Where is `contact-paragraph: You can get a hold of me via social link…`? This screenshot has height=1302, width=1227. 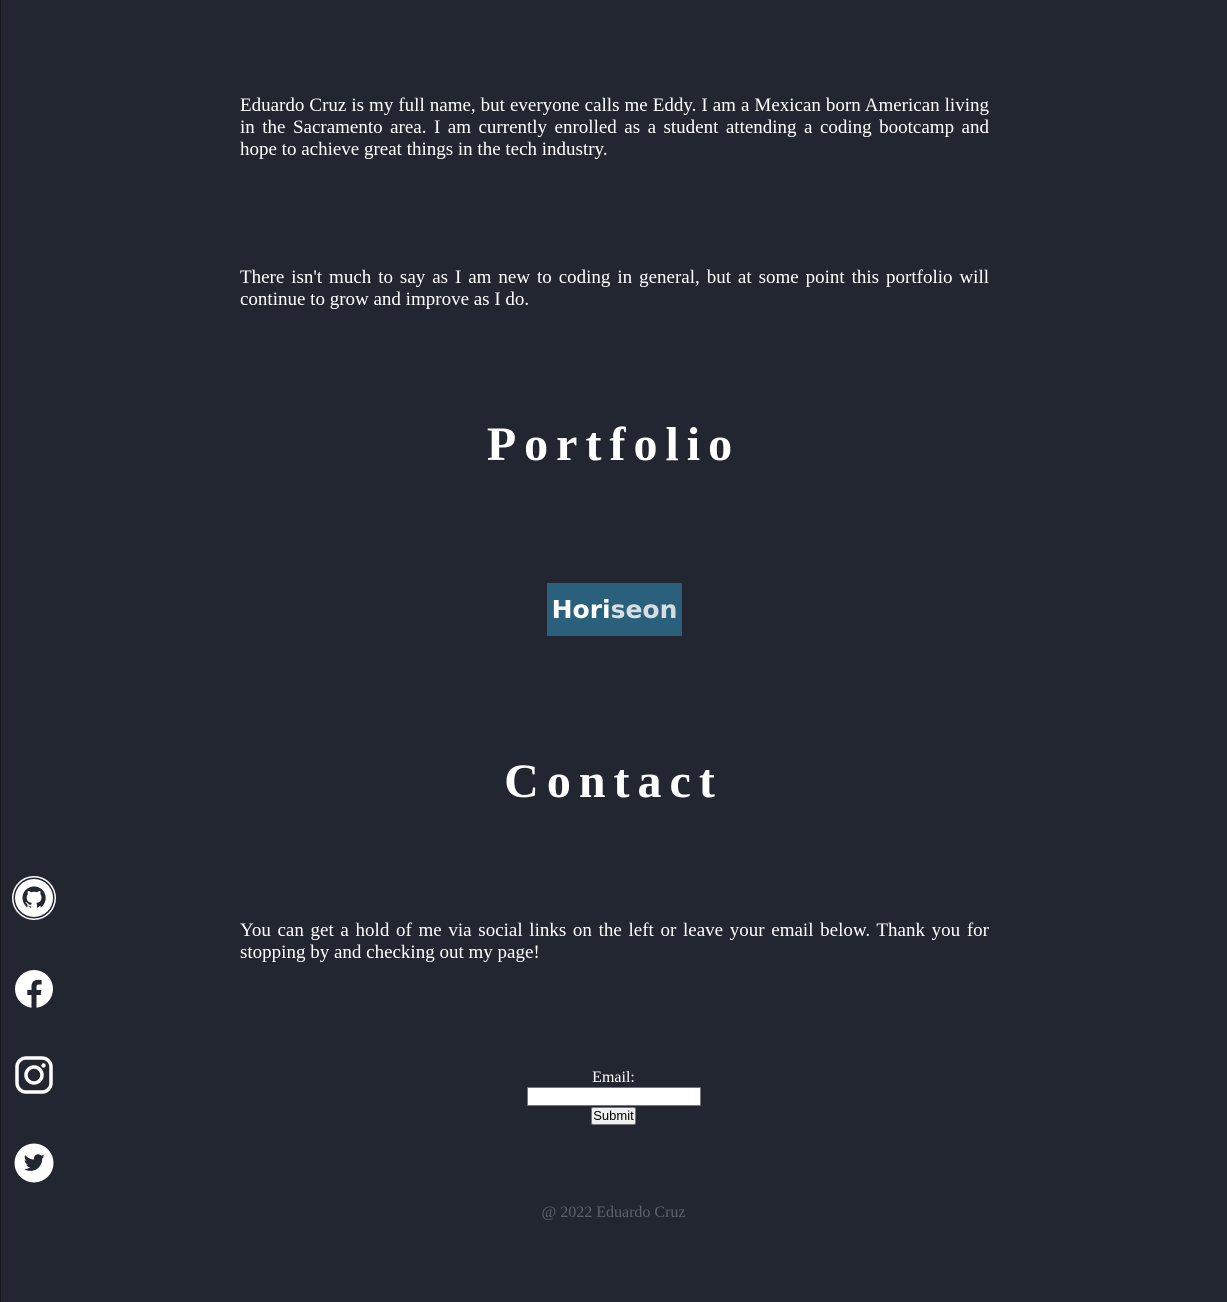
contact-paragraph: You can get a hold of me via social link… is located at coordinates (614, 941).